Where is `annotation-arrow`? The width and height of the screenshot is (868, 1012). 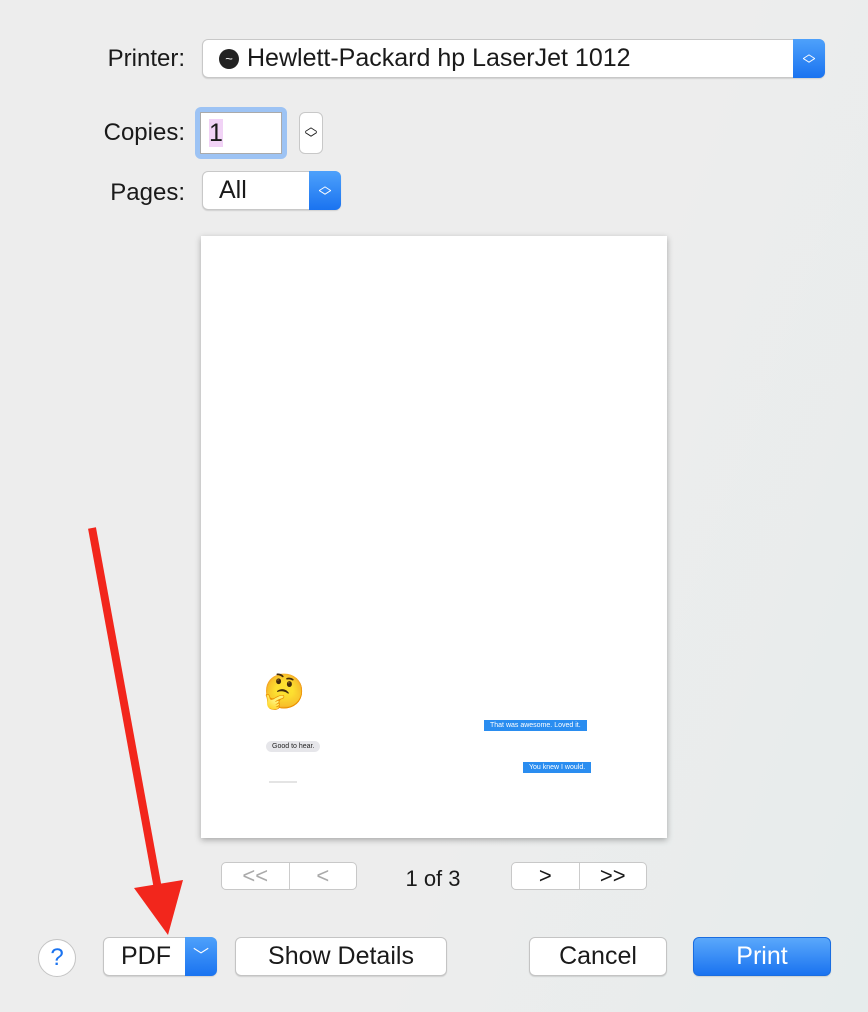
annotation-arrow is located at coordinates (135, 731).